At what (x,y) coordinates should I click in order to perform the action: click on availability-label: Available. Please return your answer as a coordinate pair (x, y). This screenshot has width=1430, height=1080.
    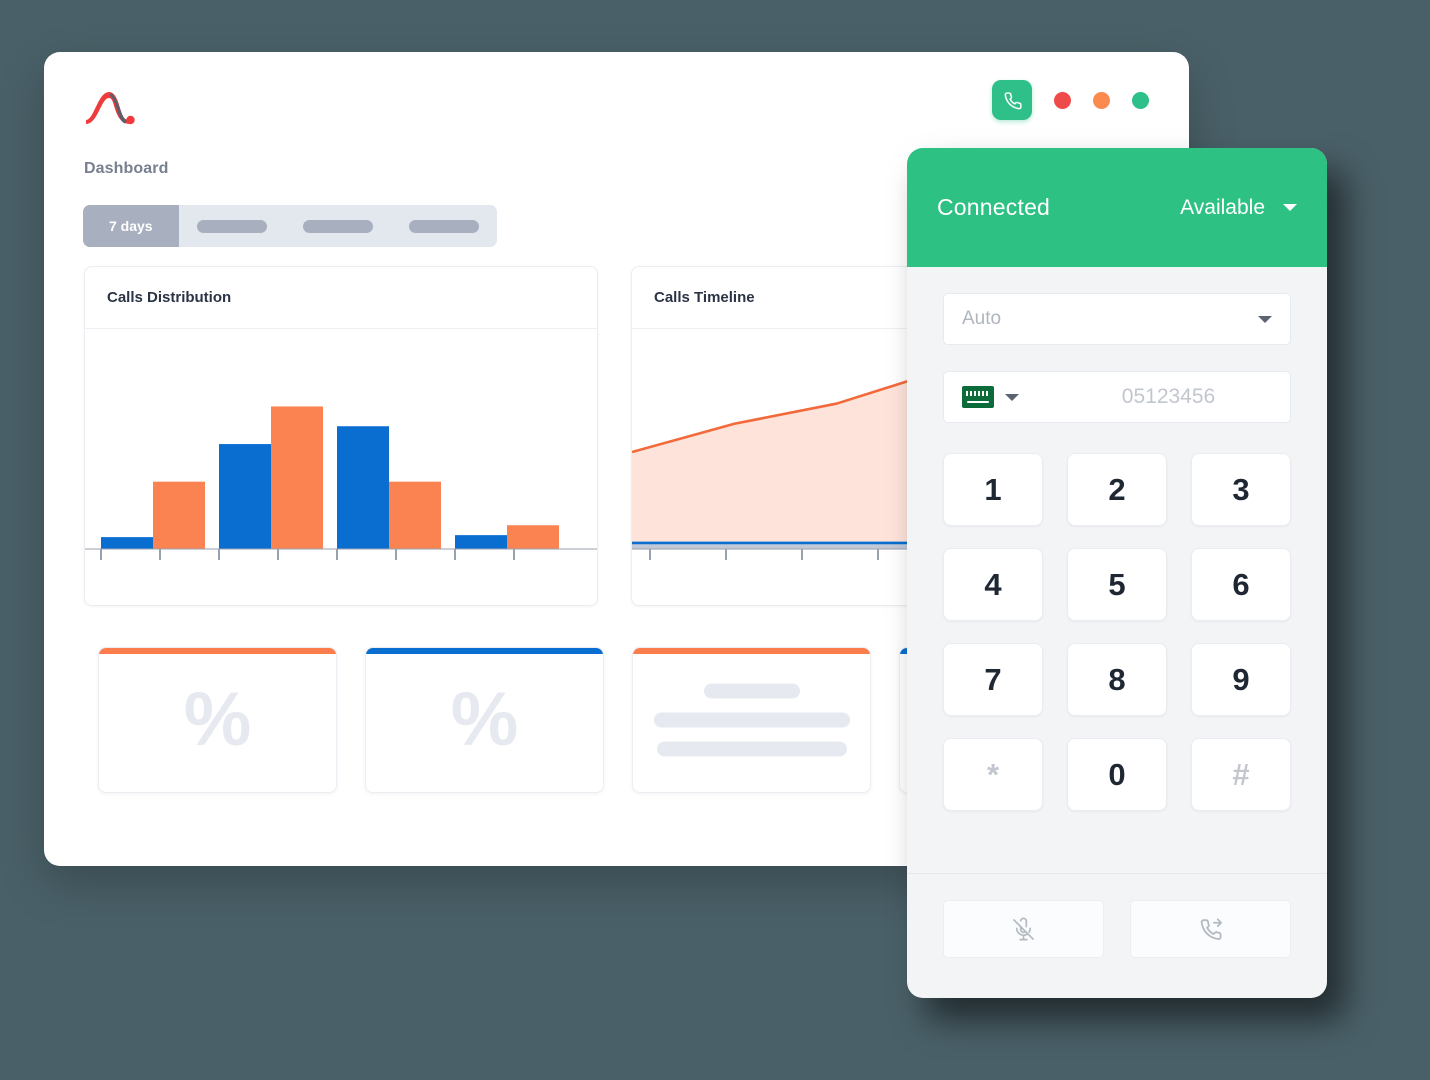
    Looking at the image, I should click on (1222, 207).